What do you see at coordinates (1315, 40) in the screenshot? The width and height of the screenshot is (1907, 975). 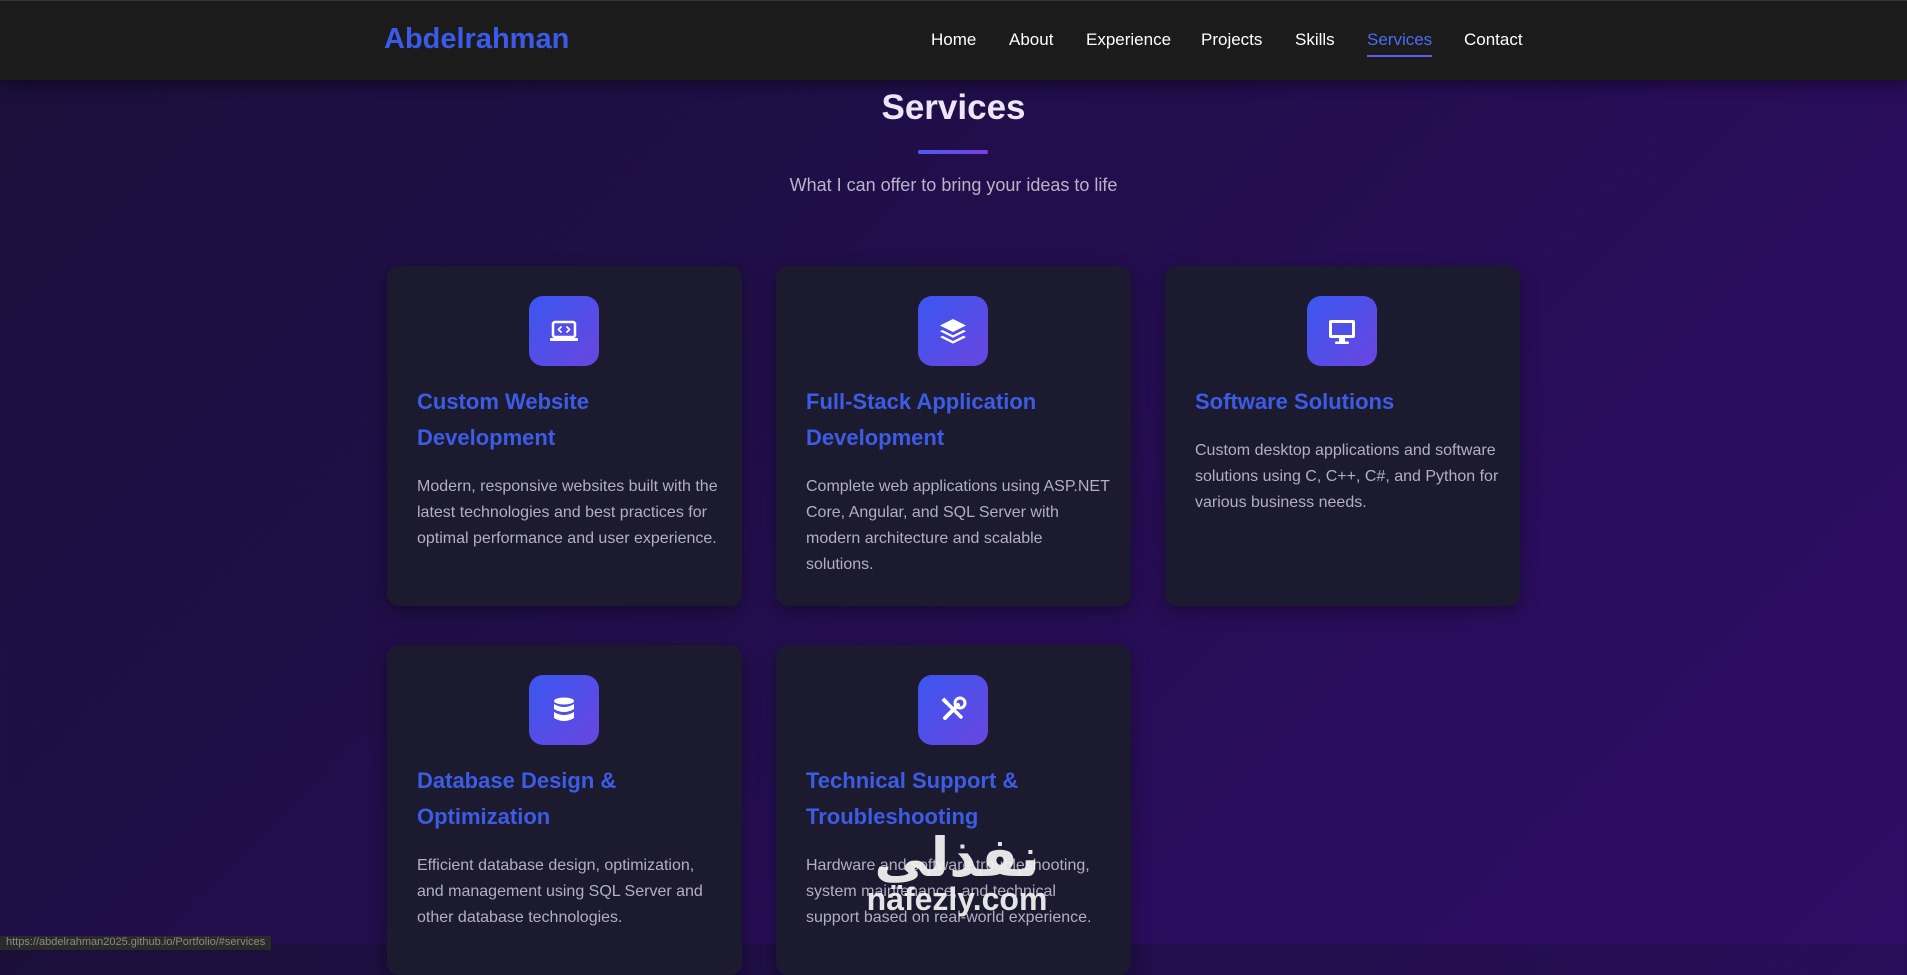 I see `nav-link-skills: Skills` at bounding box center [1315, 40].